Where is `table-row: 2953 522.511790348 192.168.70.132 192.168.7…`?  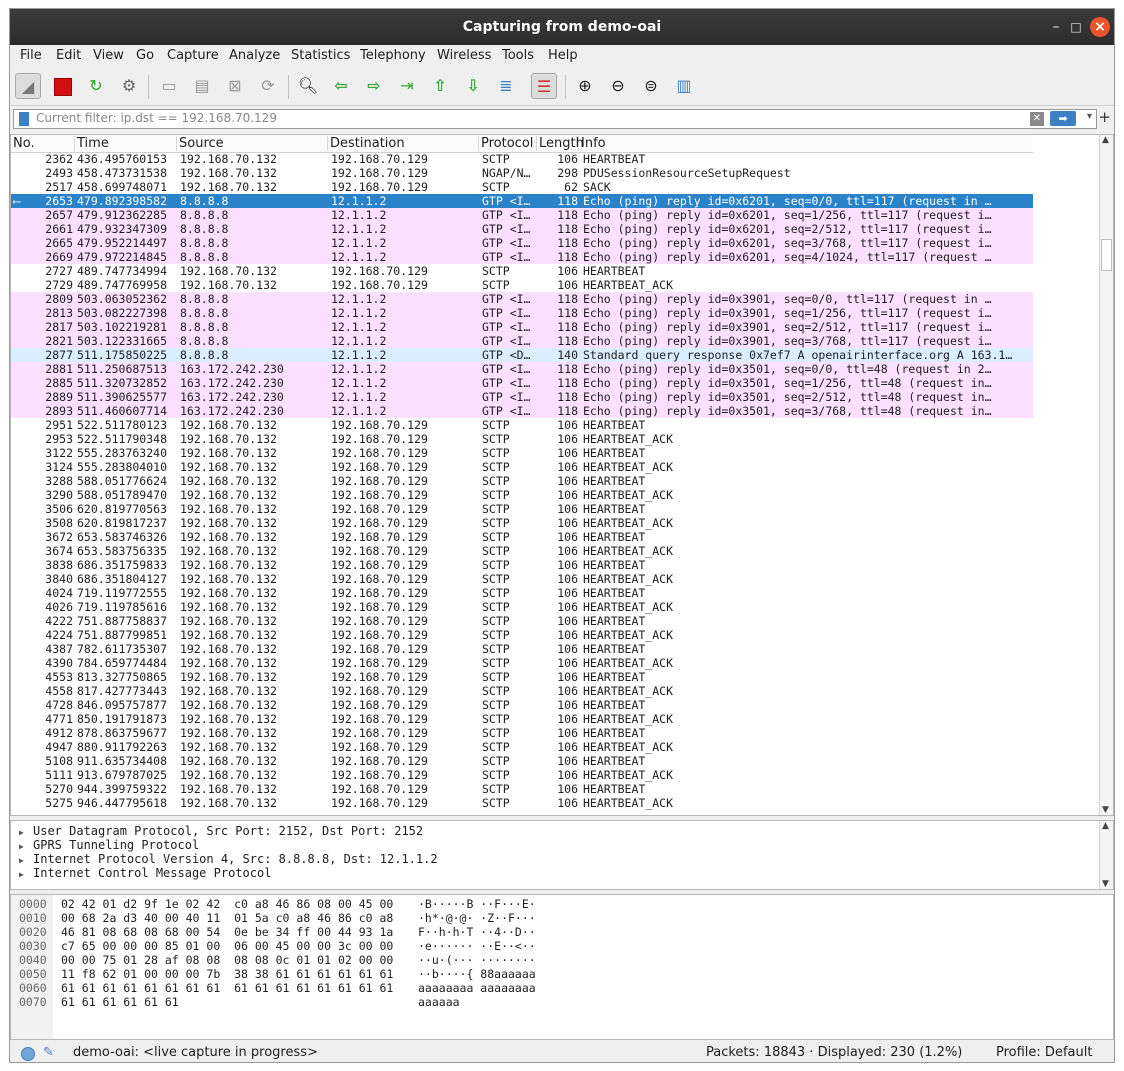
table-row: 2953 522.511790348 192.168.70.132 192.168.7… is located at coordinates (522, 439).